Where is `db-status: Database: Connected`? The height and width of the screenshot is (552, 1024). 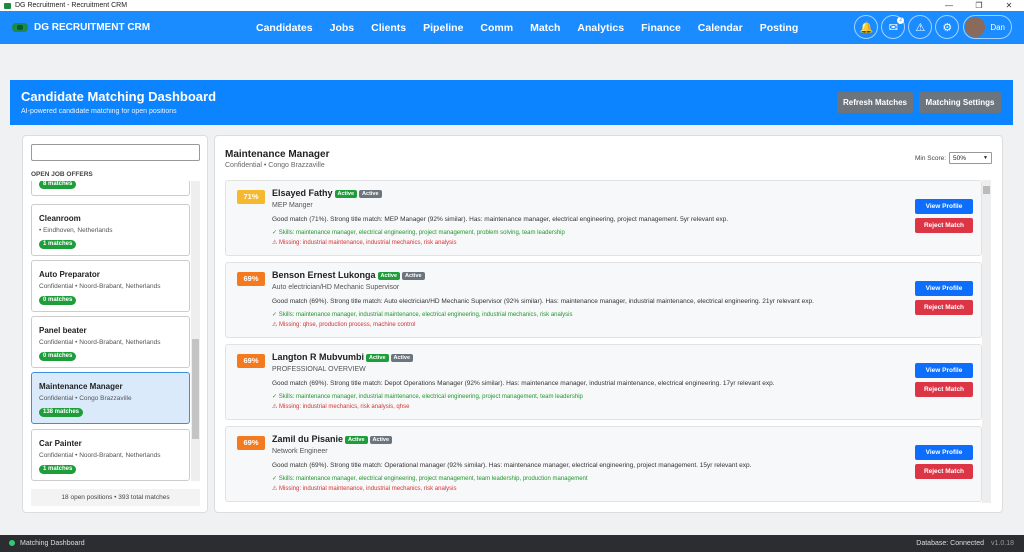 db-status: Database: Connected is located at coordinates (950, 543).